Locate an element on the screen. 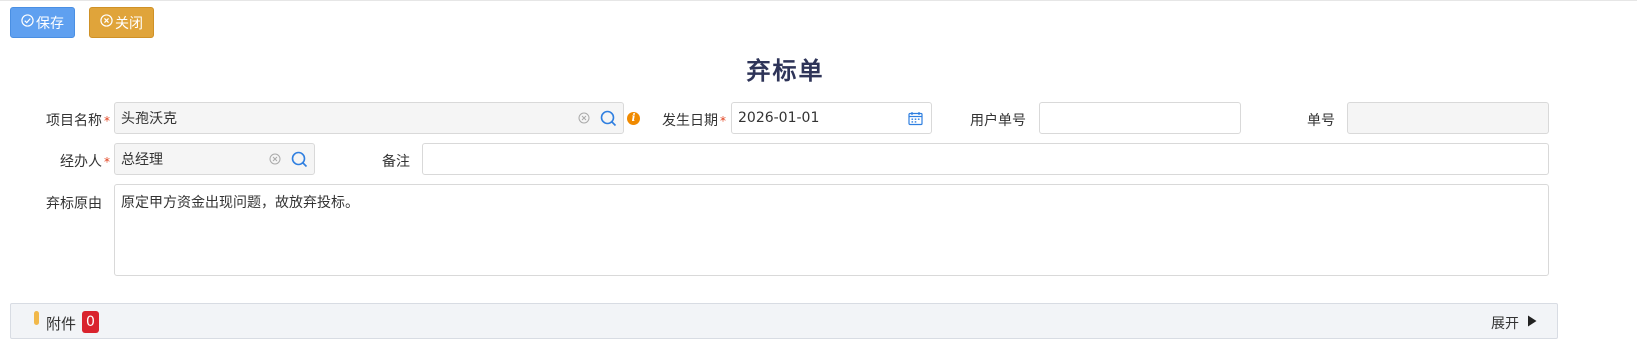 This screenshot has width=1637, height=357. order-no-field is located at coordinates (1448, 118).